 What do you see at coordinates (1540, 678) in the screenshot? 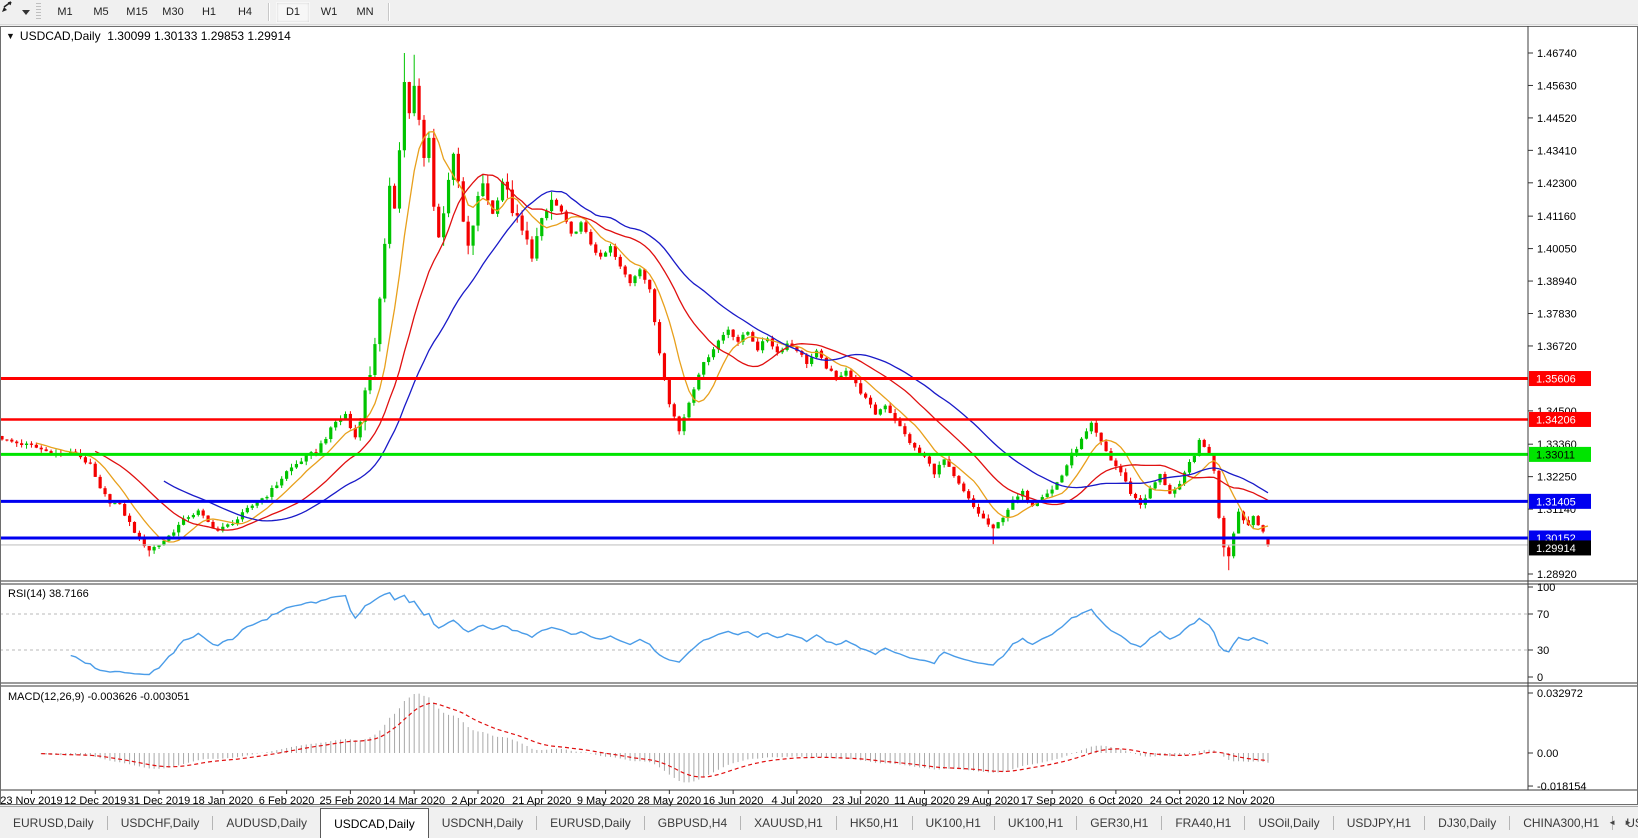
I see `svg-text: 0` at bounding box center [1540, 678].